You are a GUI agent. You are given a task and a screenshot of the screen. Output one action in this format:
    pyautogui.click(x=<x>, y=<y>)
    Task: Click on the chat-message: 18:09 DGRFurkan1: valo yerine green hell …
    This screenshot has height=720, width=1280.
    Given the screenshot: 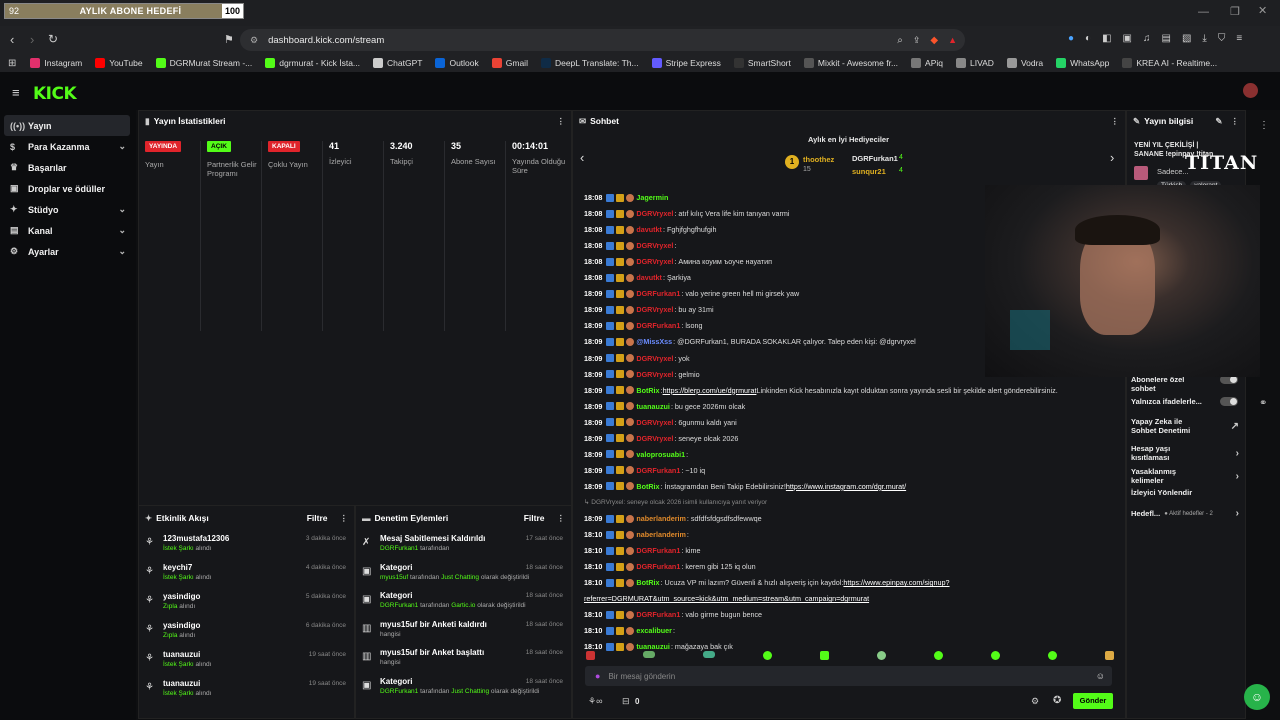 What is the action you would take?
    pyautogui.click(x=691, y=293)
    